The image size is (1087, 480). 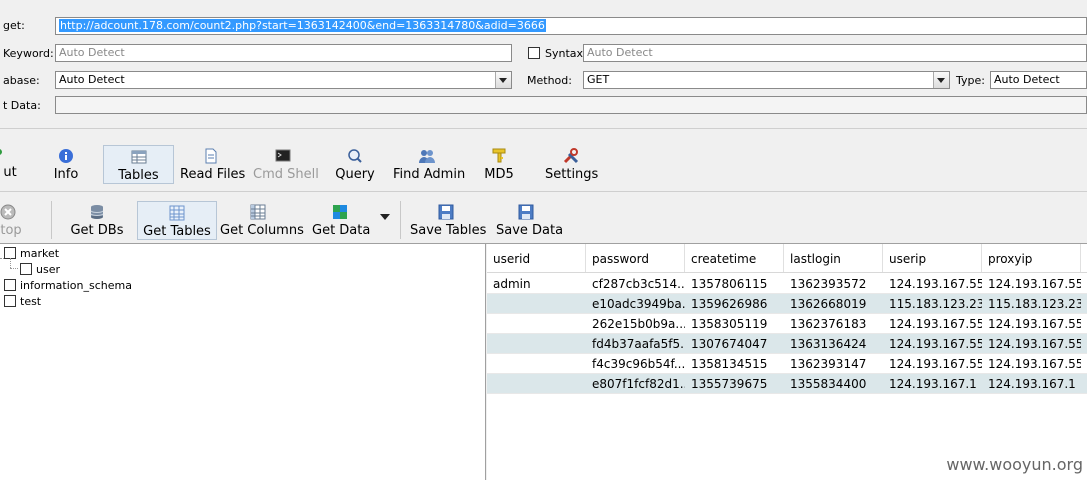 What do you see at coordinates (400, 220) in the screenshot?
I see `toolbar-separator` at bounding box center [400, 220].